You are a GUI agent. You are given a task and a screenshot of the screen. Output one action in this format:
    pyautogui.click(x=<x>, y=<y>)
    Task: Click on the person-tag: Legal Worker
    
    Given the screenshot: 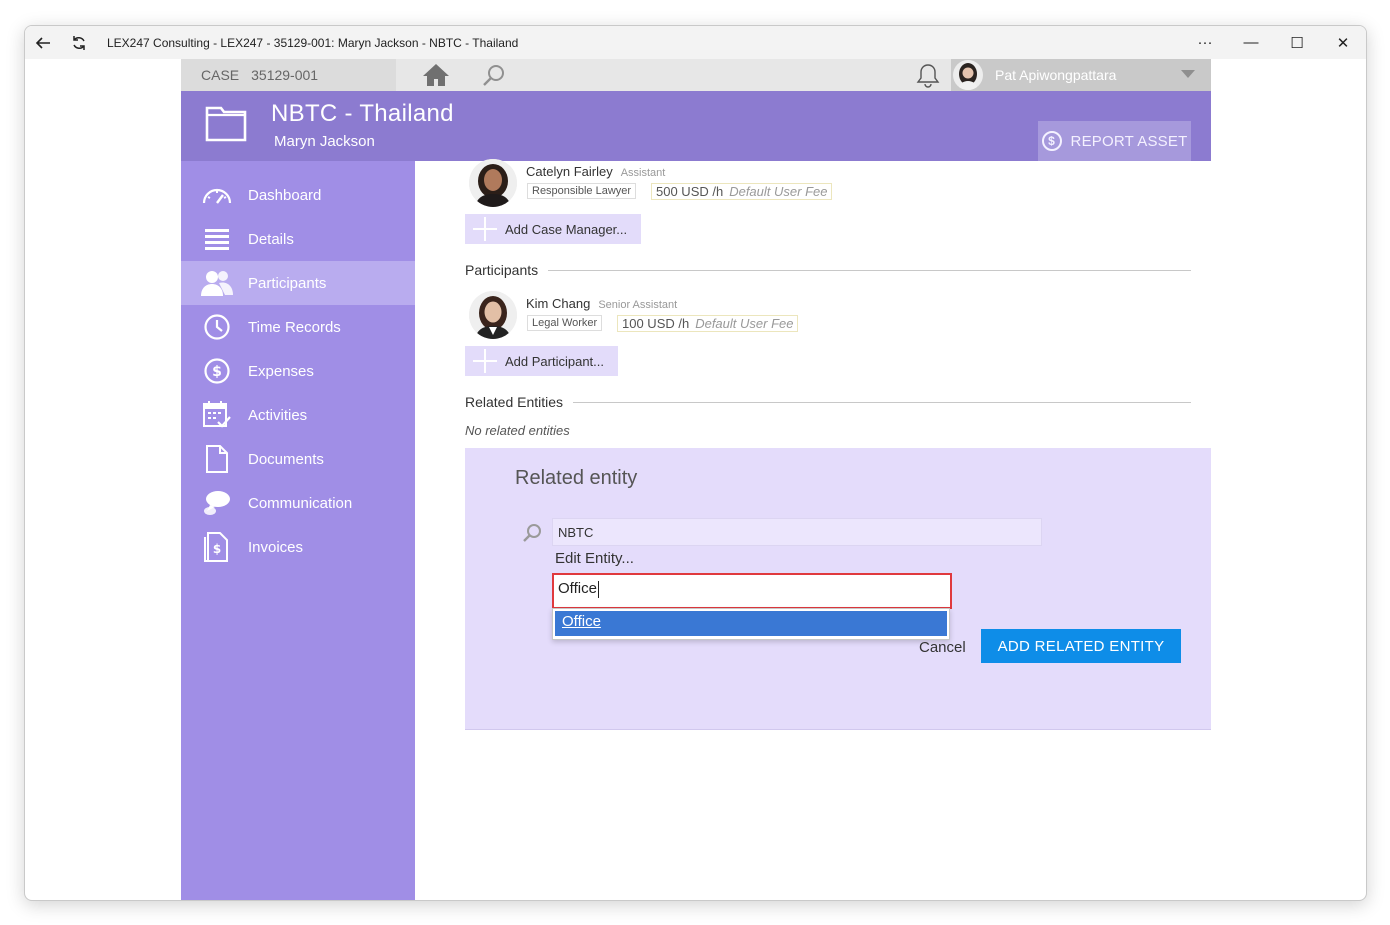 What is the action you would take?
    pyautogui.click(x=565, y=323)
    